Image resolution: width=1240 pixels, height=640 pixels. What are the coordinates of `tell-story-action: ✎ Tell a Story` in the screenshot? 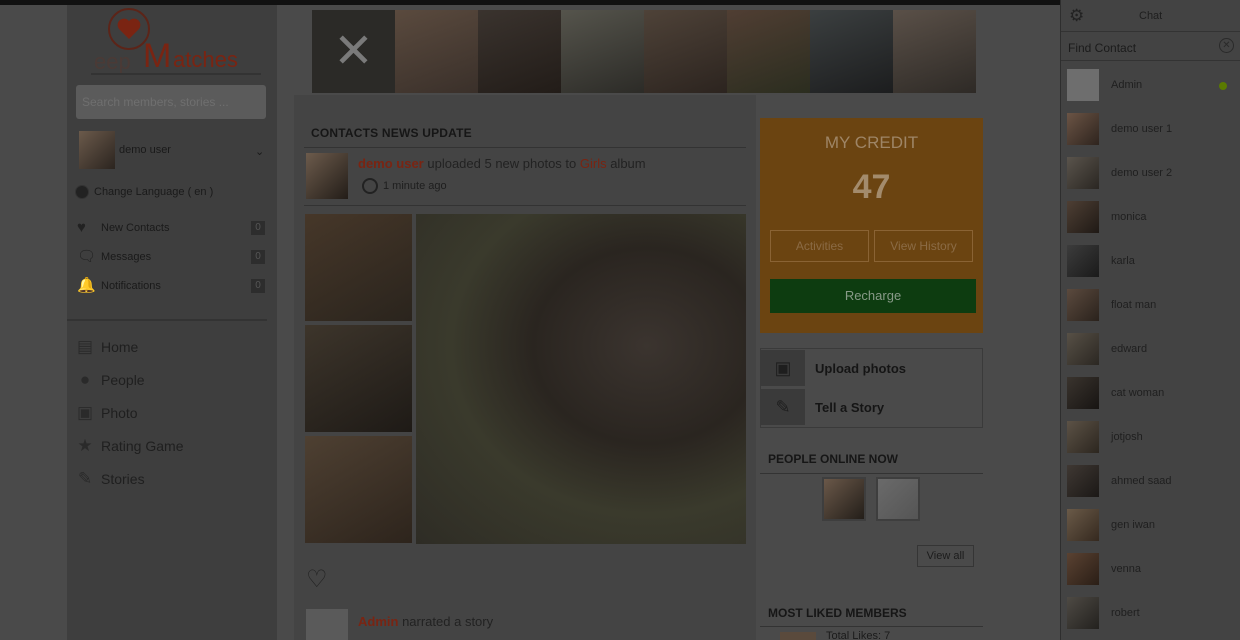 It's located at (871, 407).